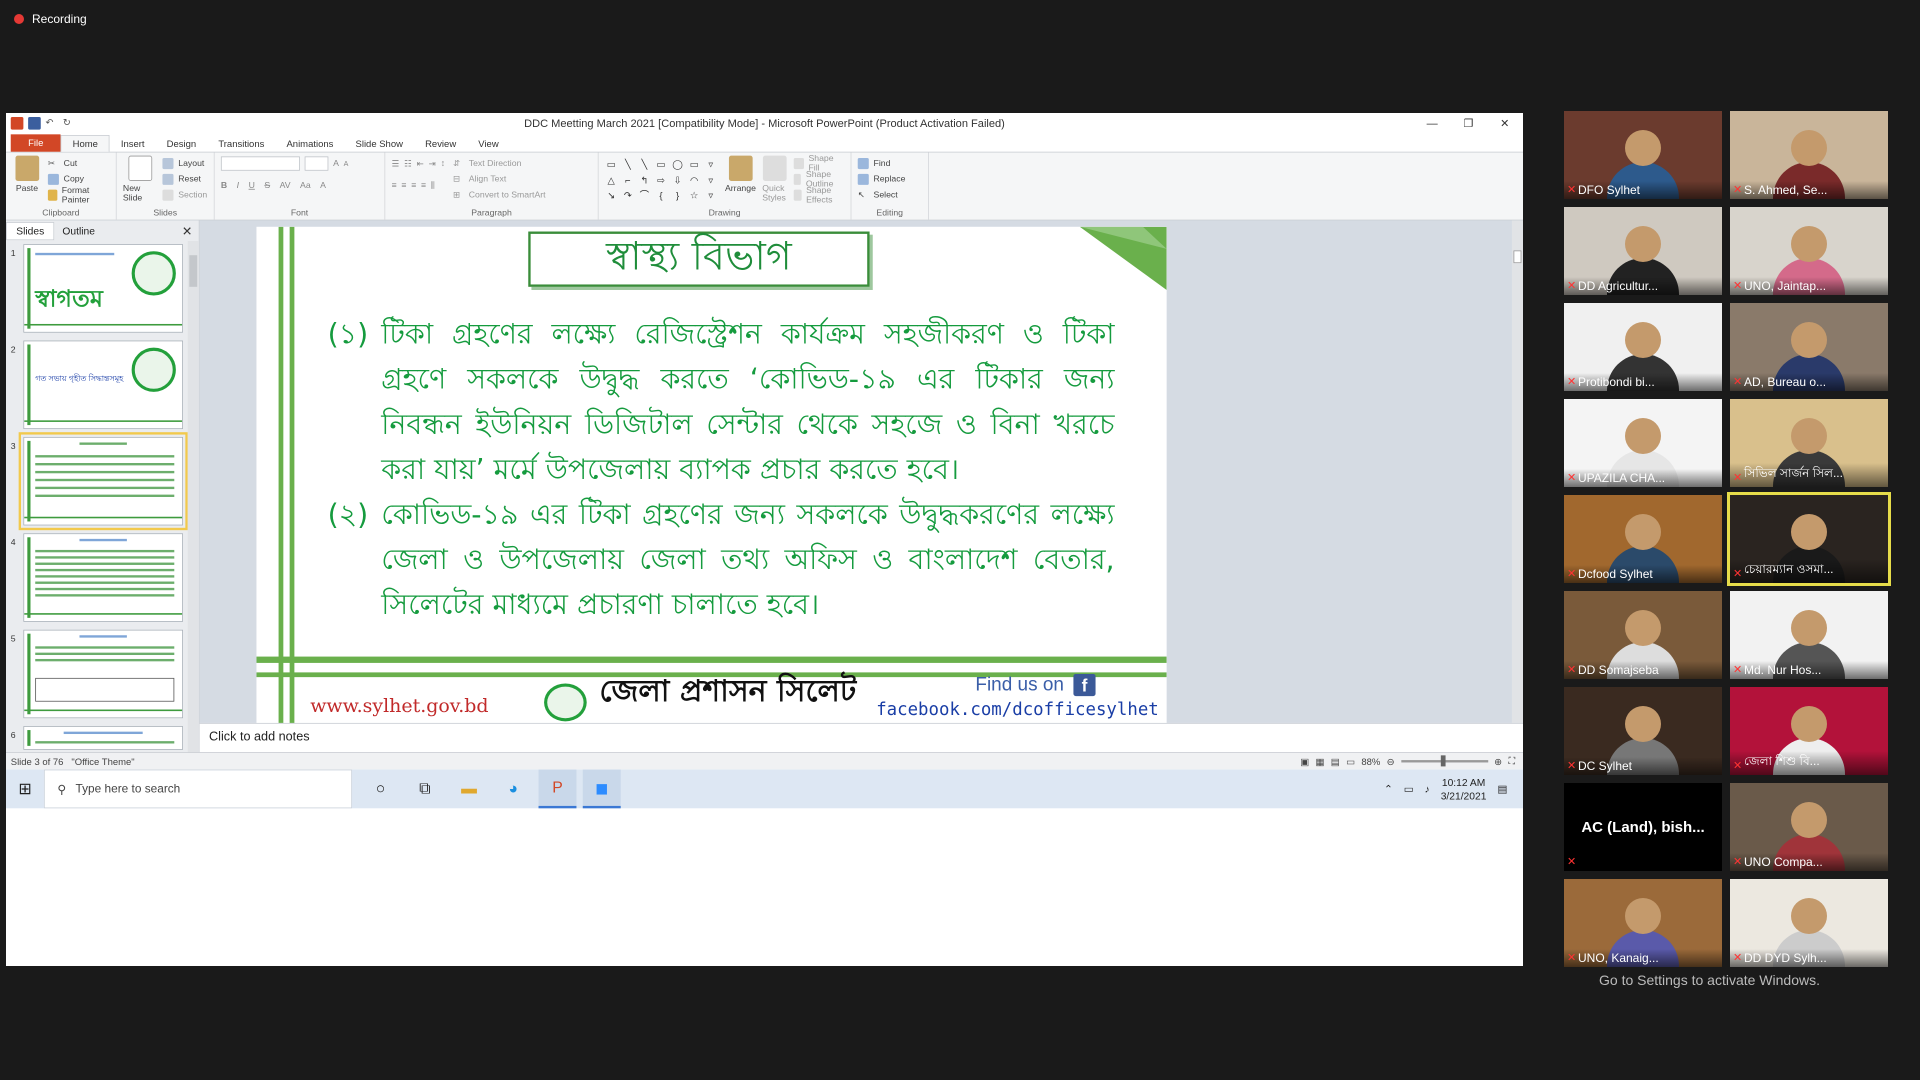 This screenshot has height=1080, width=1920. Describe the element at coordinates (260, 163) in the screenshot. I see `font-family-combo` at that location.